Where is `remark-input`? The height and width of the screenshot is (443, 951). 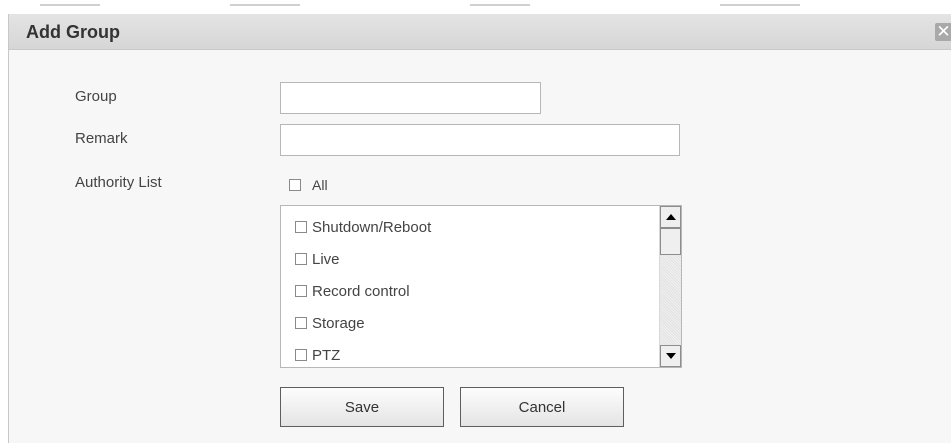 remark-input is located at coordinates (480, 140).